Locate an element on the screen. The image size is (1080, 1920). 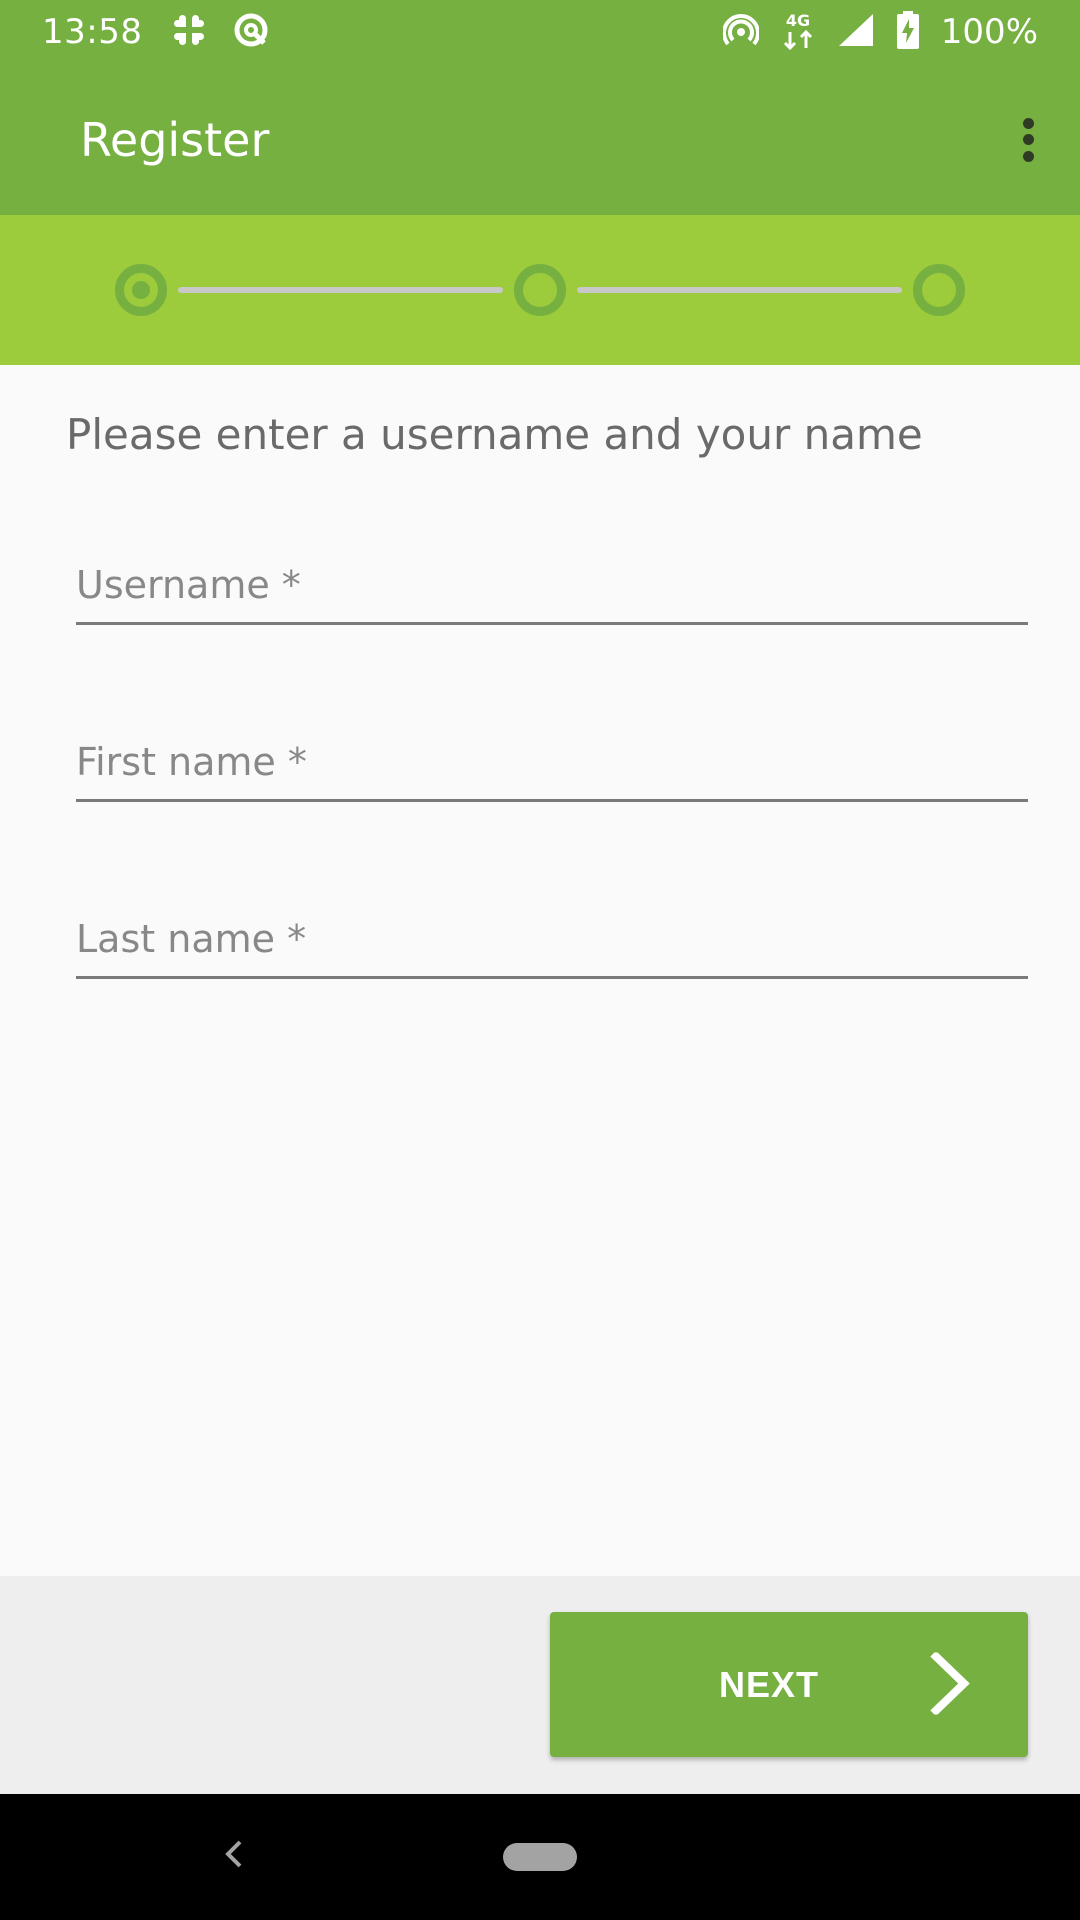
network-4g-icon: 4G is located at coordinates (798, 32).